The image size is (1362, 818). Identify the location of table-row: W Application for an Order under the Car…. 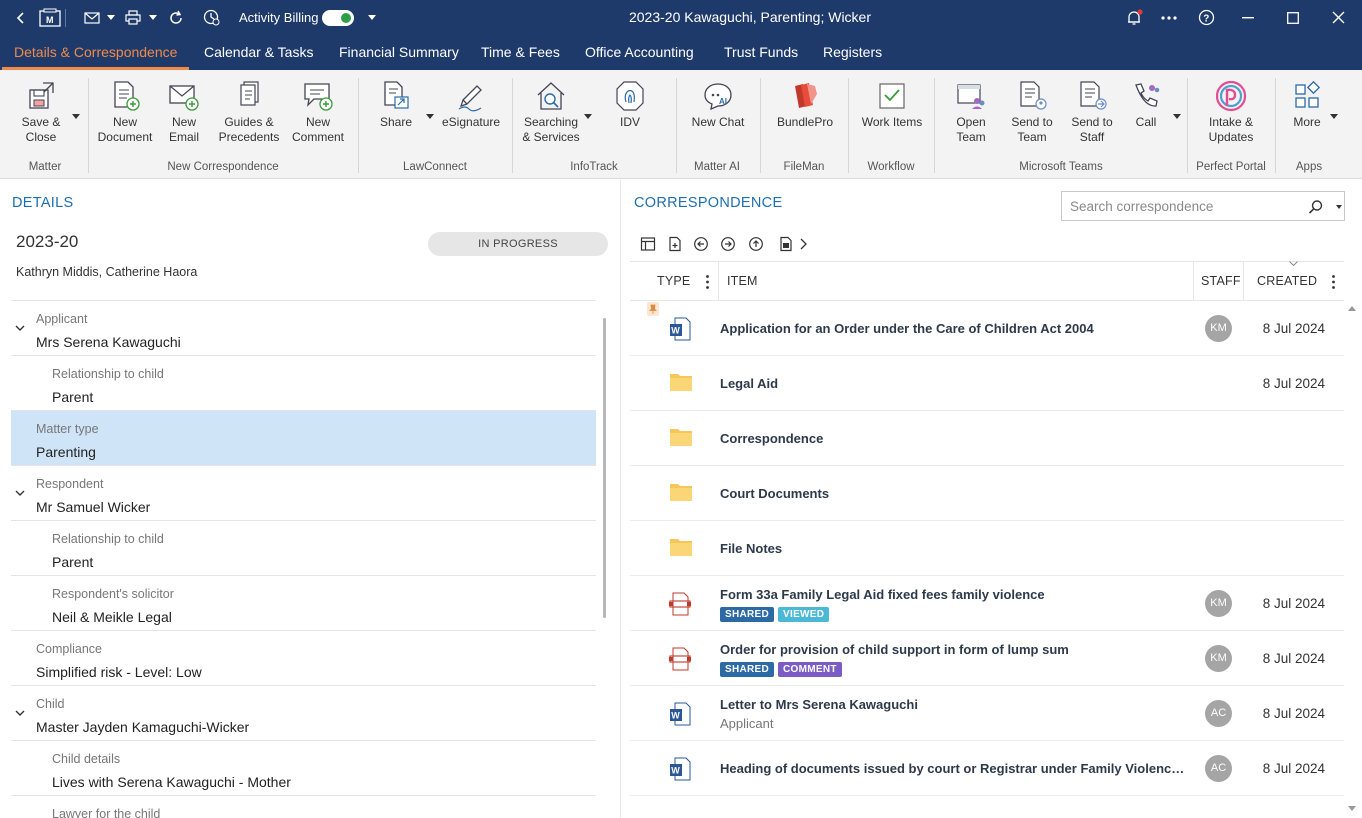
(987, 328).